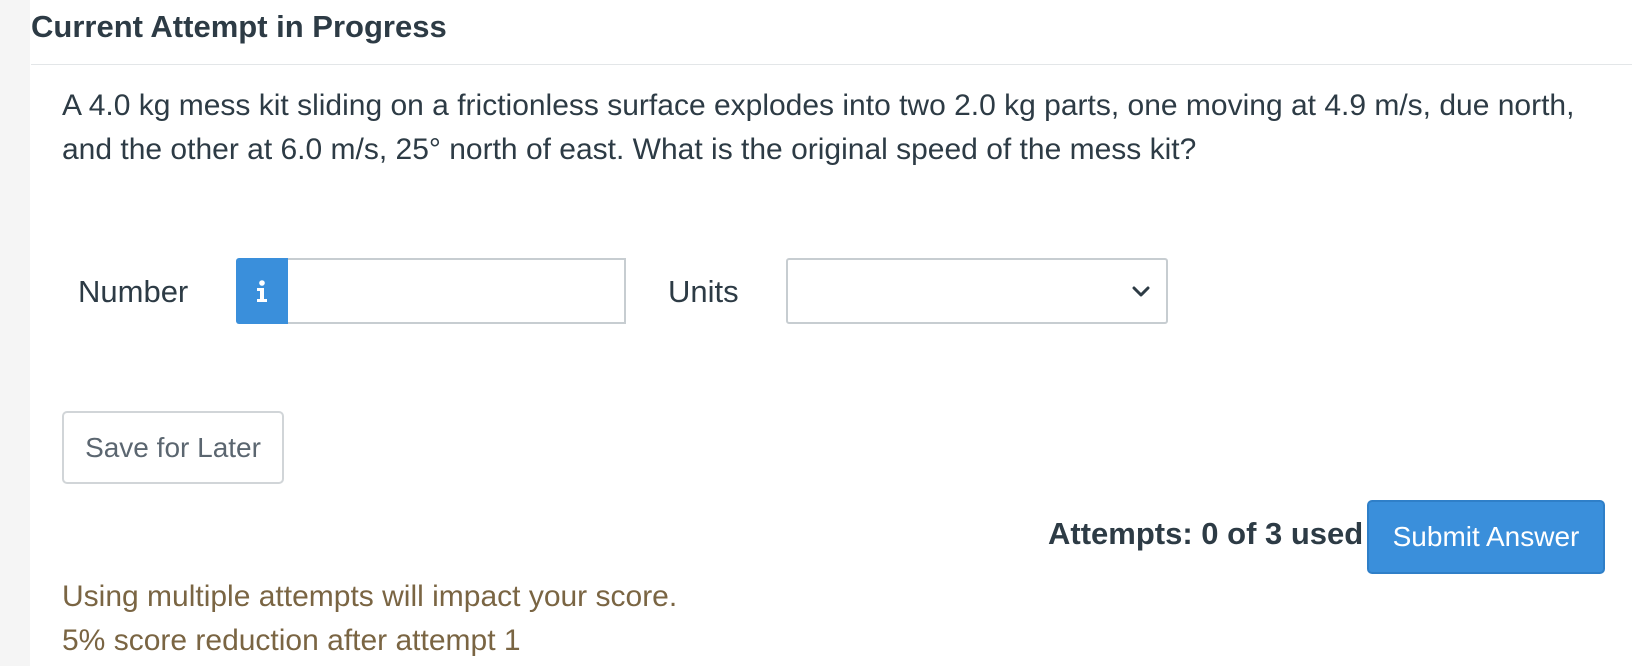  I want to click on info-button, so click(262, 291).